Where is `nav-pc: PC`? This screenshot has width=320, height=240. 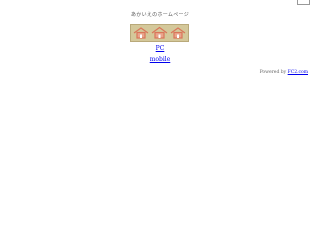
nav-pc: PC is located at coordinates (160, 49).